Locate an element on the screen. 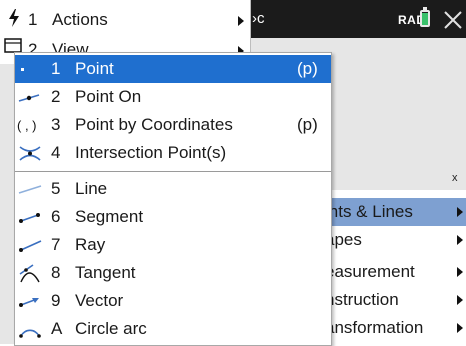 The image size is (466, 346). menu-item-line: 5 Line is located at coordinates (173, 189).